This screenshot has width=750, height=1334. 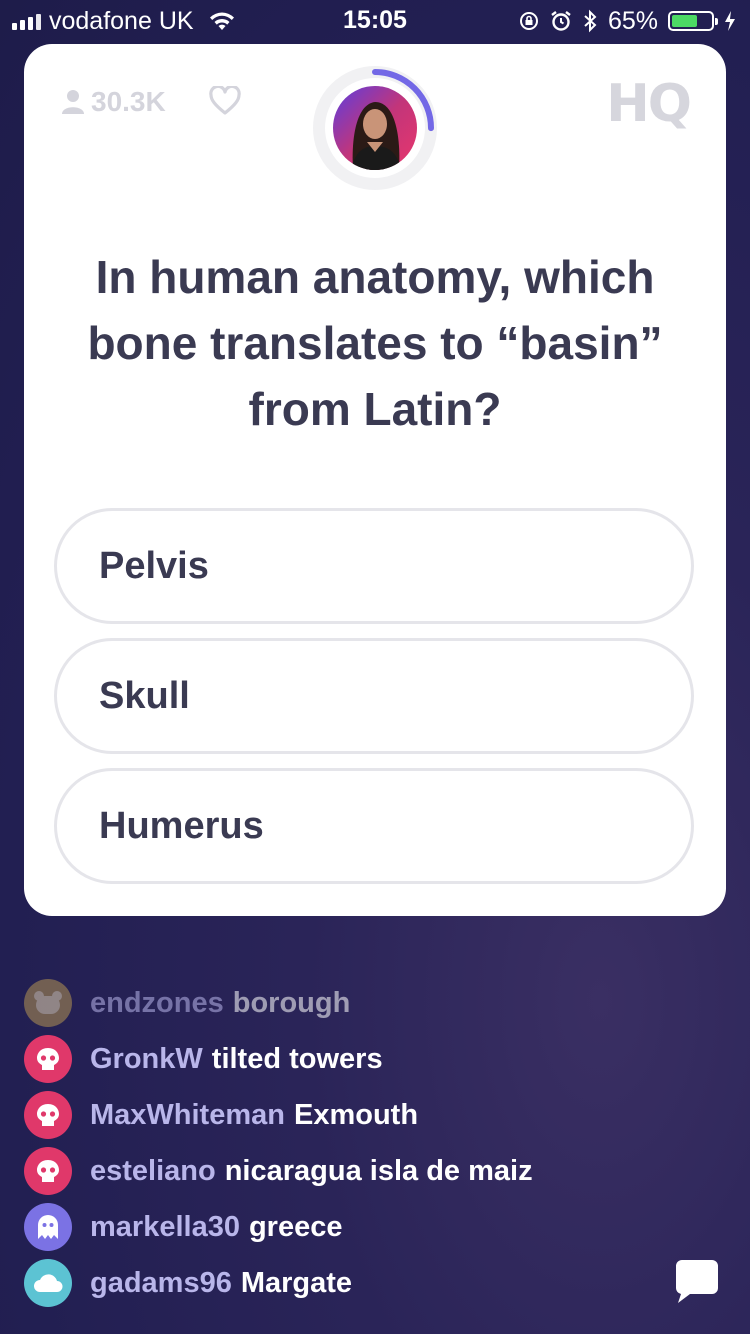 I want to click on chat-username: GronkW, so click(x=146, y=1059).